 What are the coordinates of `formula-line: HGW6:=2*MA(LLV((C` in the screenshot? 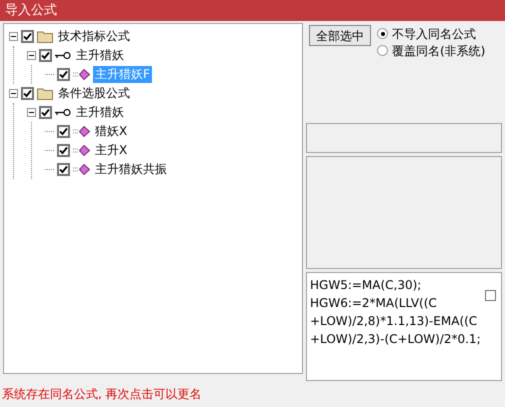 It's located at (374, 303).